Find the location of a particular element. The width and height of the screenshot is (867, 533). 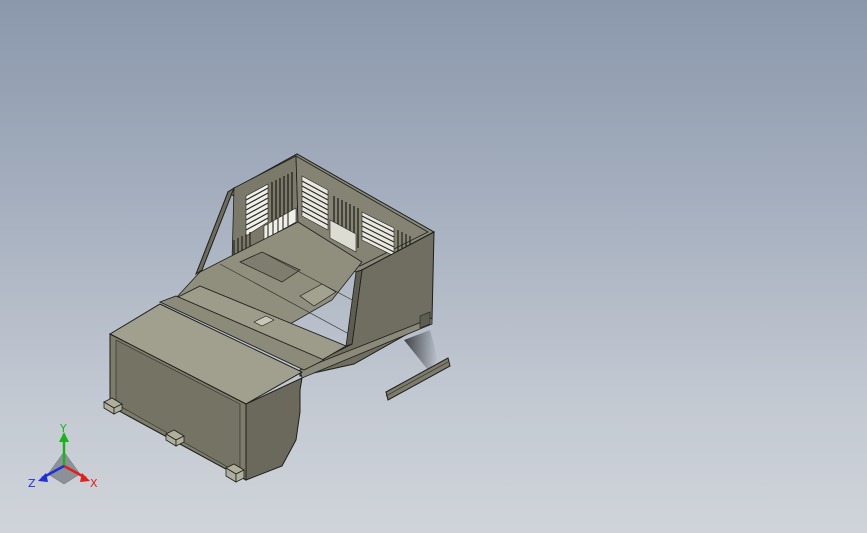

y-axis-label: Y is located at coordinates (63, 428).